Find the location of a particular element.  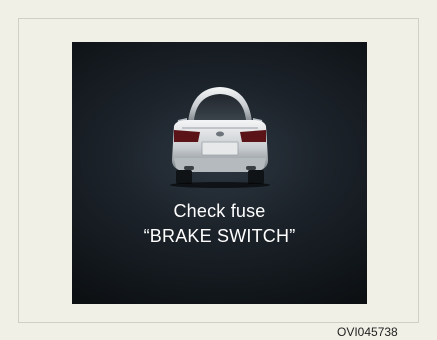

warning-message-line-2: “BRAKE SWITCH” is located at coordinates (219, 236).